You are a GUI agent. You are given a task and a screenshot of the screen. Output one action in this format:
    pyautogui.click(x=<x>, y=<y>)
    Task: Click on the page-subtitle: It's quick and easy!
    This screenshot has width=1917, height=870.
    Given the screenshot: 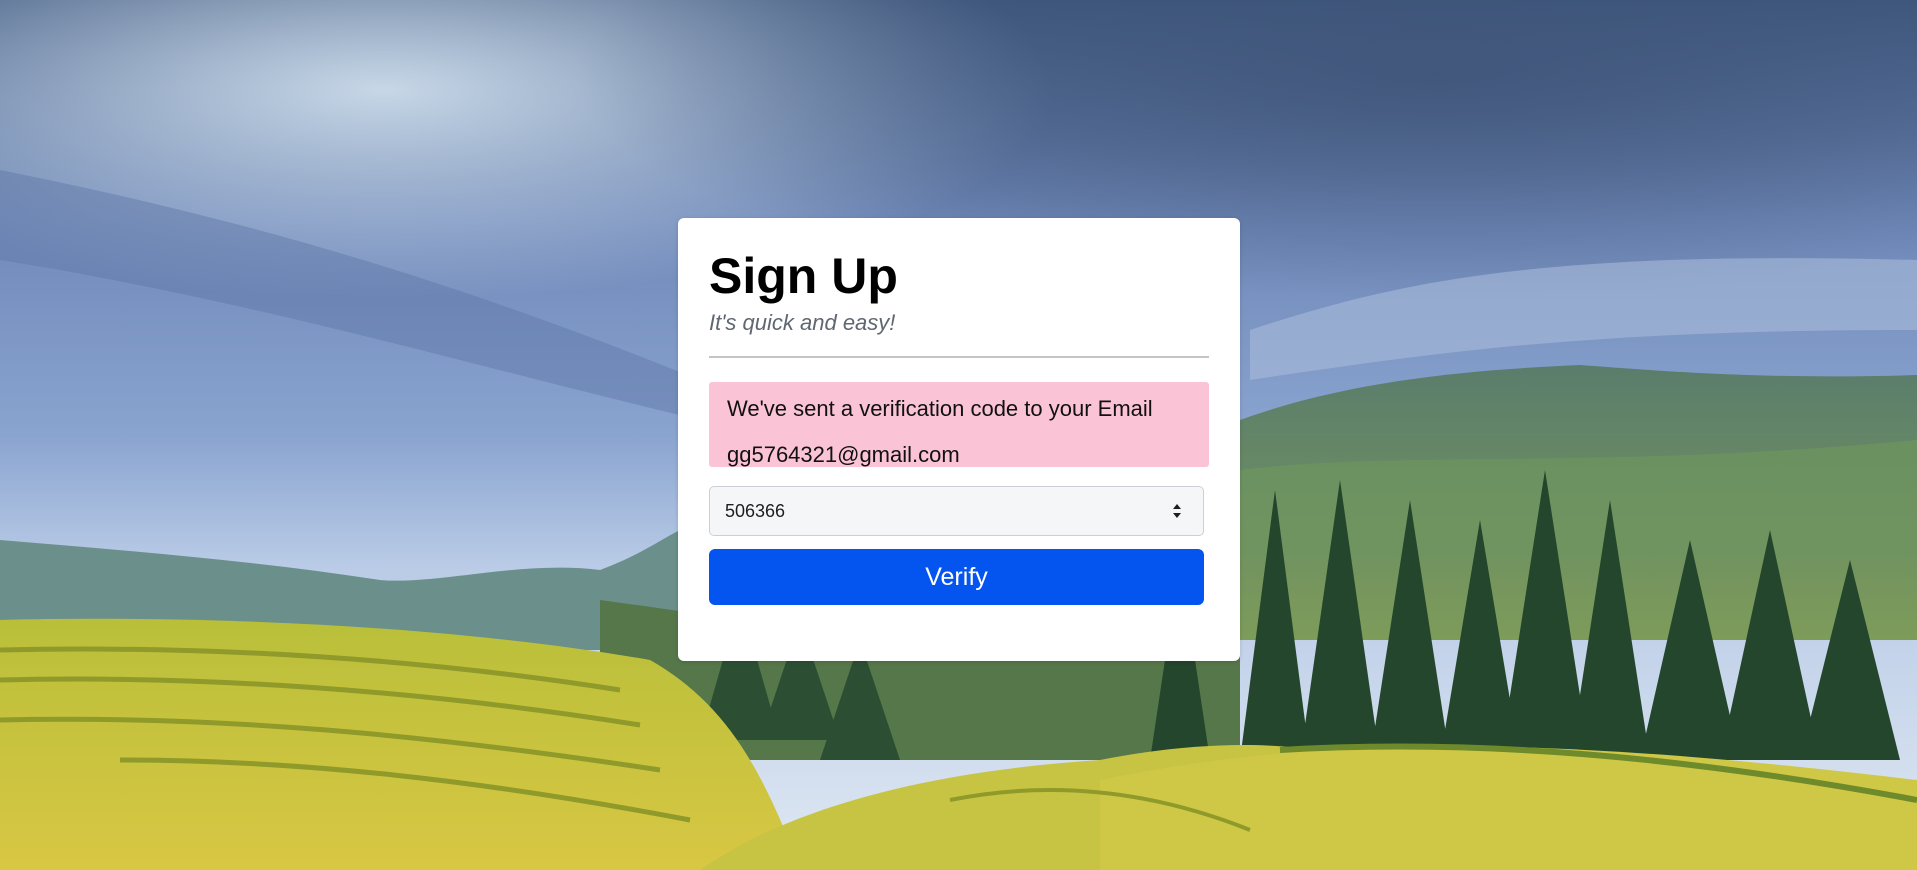 What is the action you would take?
    pyautogui.click(x=802, y=322)
    